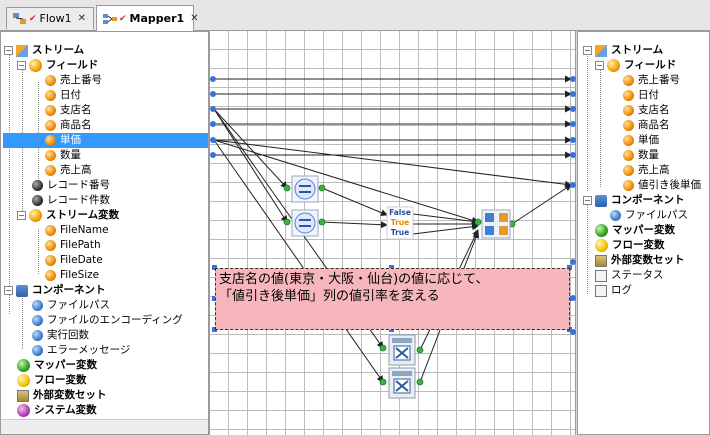 The image size is (710, 435). I want to click on left-field-item: 売上番号, so click(73, 80).